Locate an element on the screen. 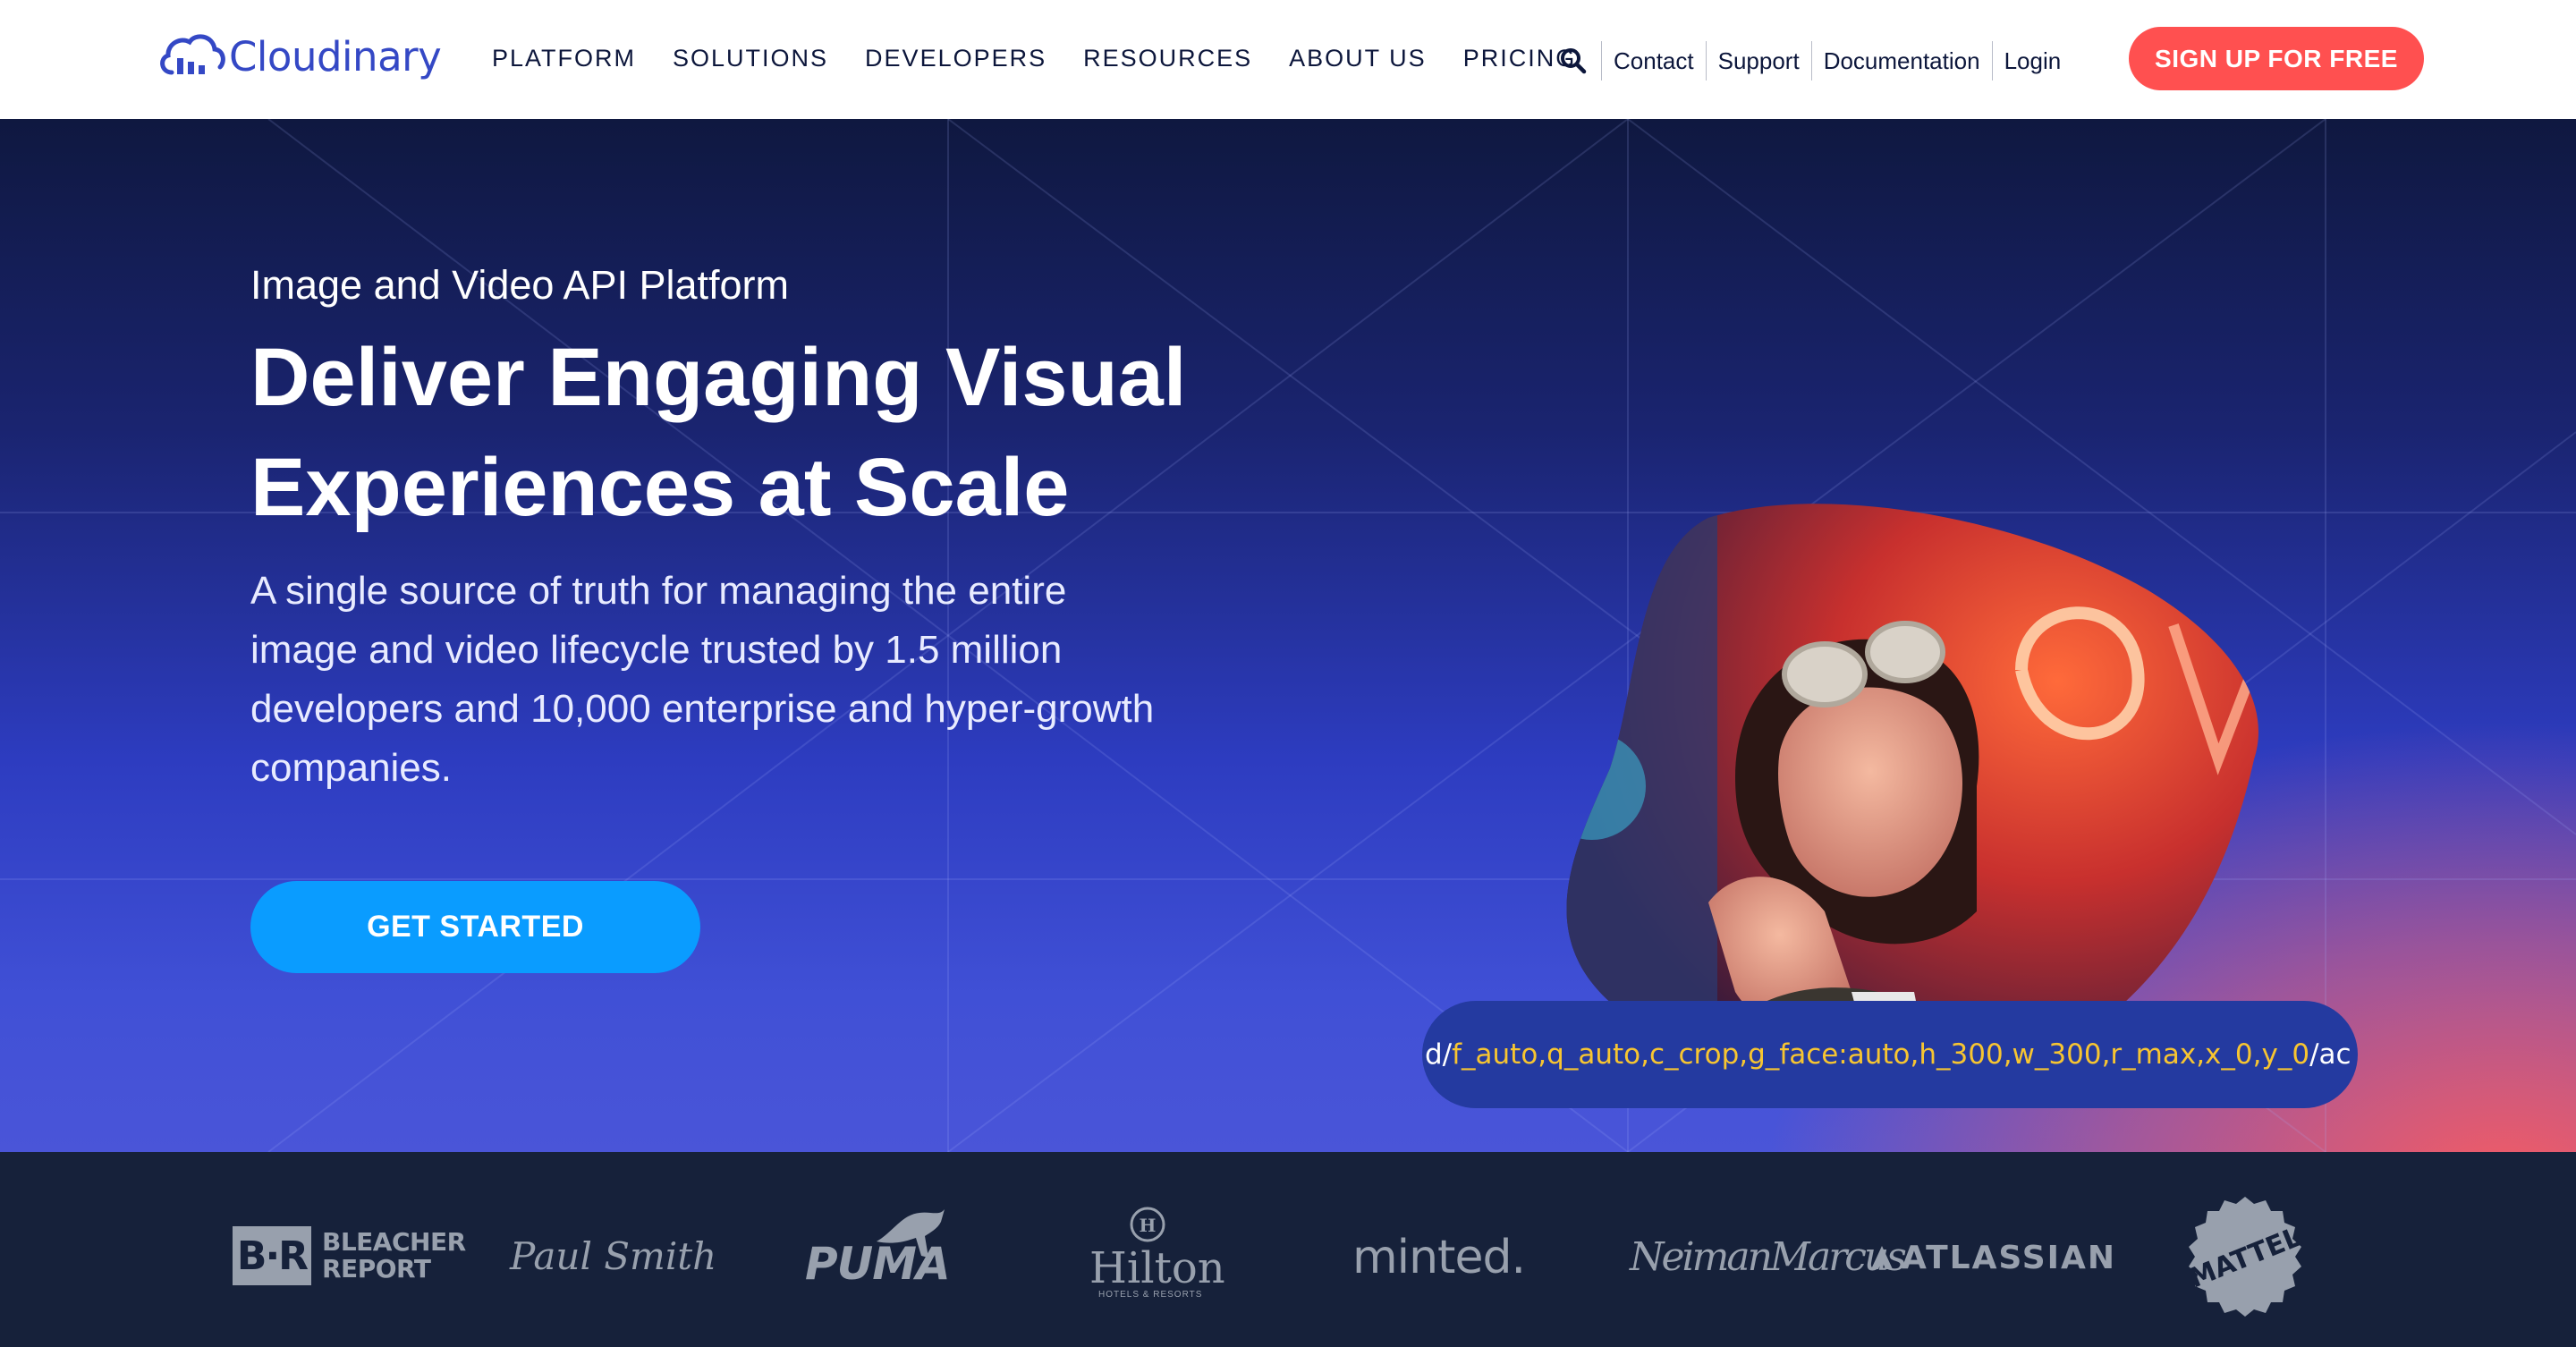 Image resolution: width=2576 pixels, height=1347 pixels. support-link: Support is located at coordinates (1758, 60).